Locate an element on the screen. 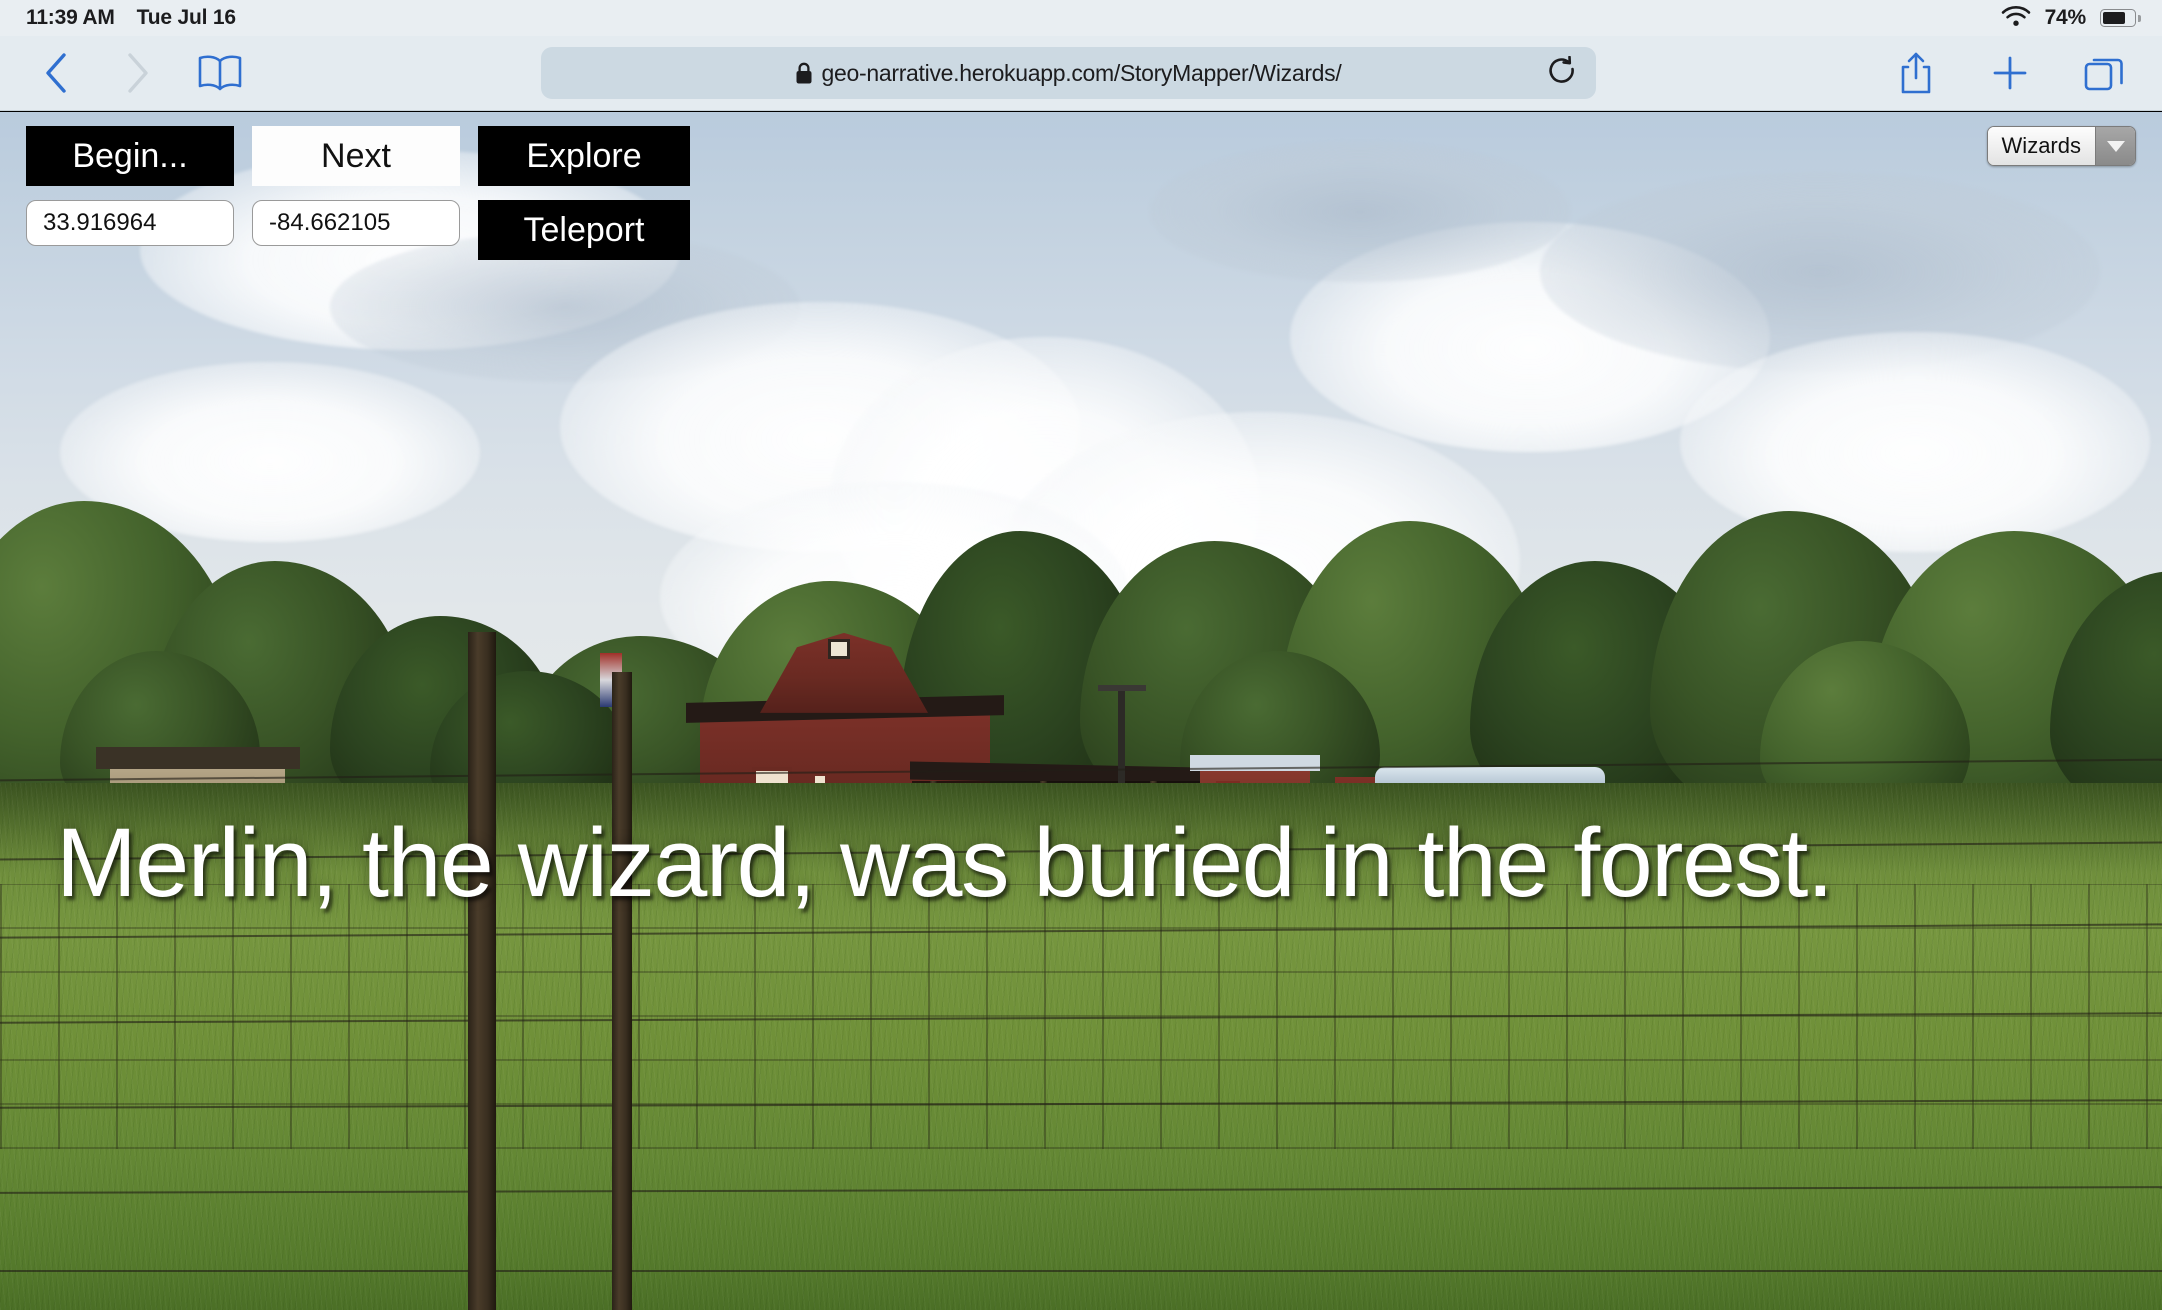  bookmarks-button is located at coordinates (220, 73).